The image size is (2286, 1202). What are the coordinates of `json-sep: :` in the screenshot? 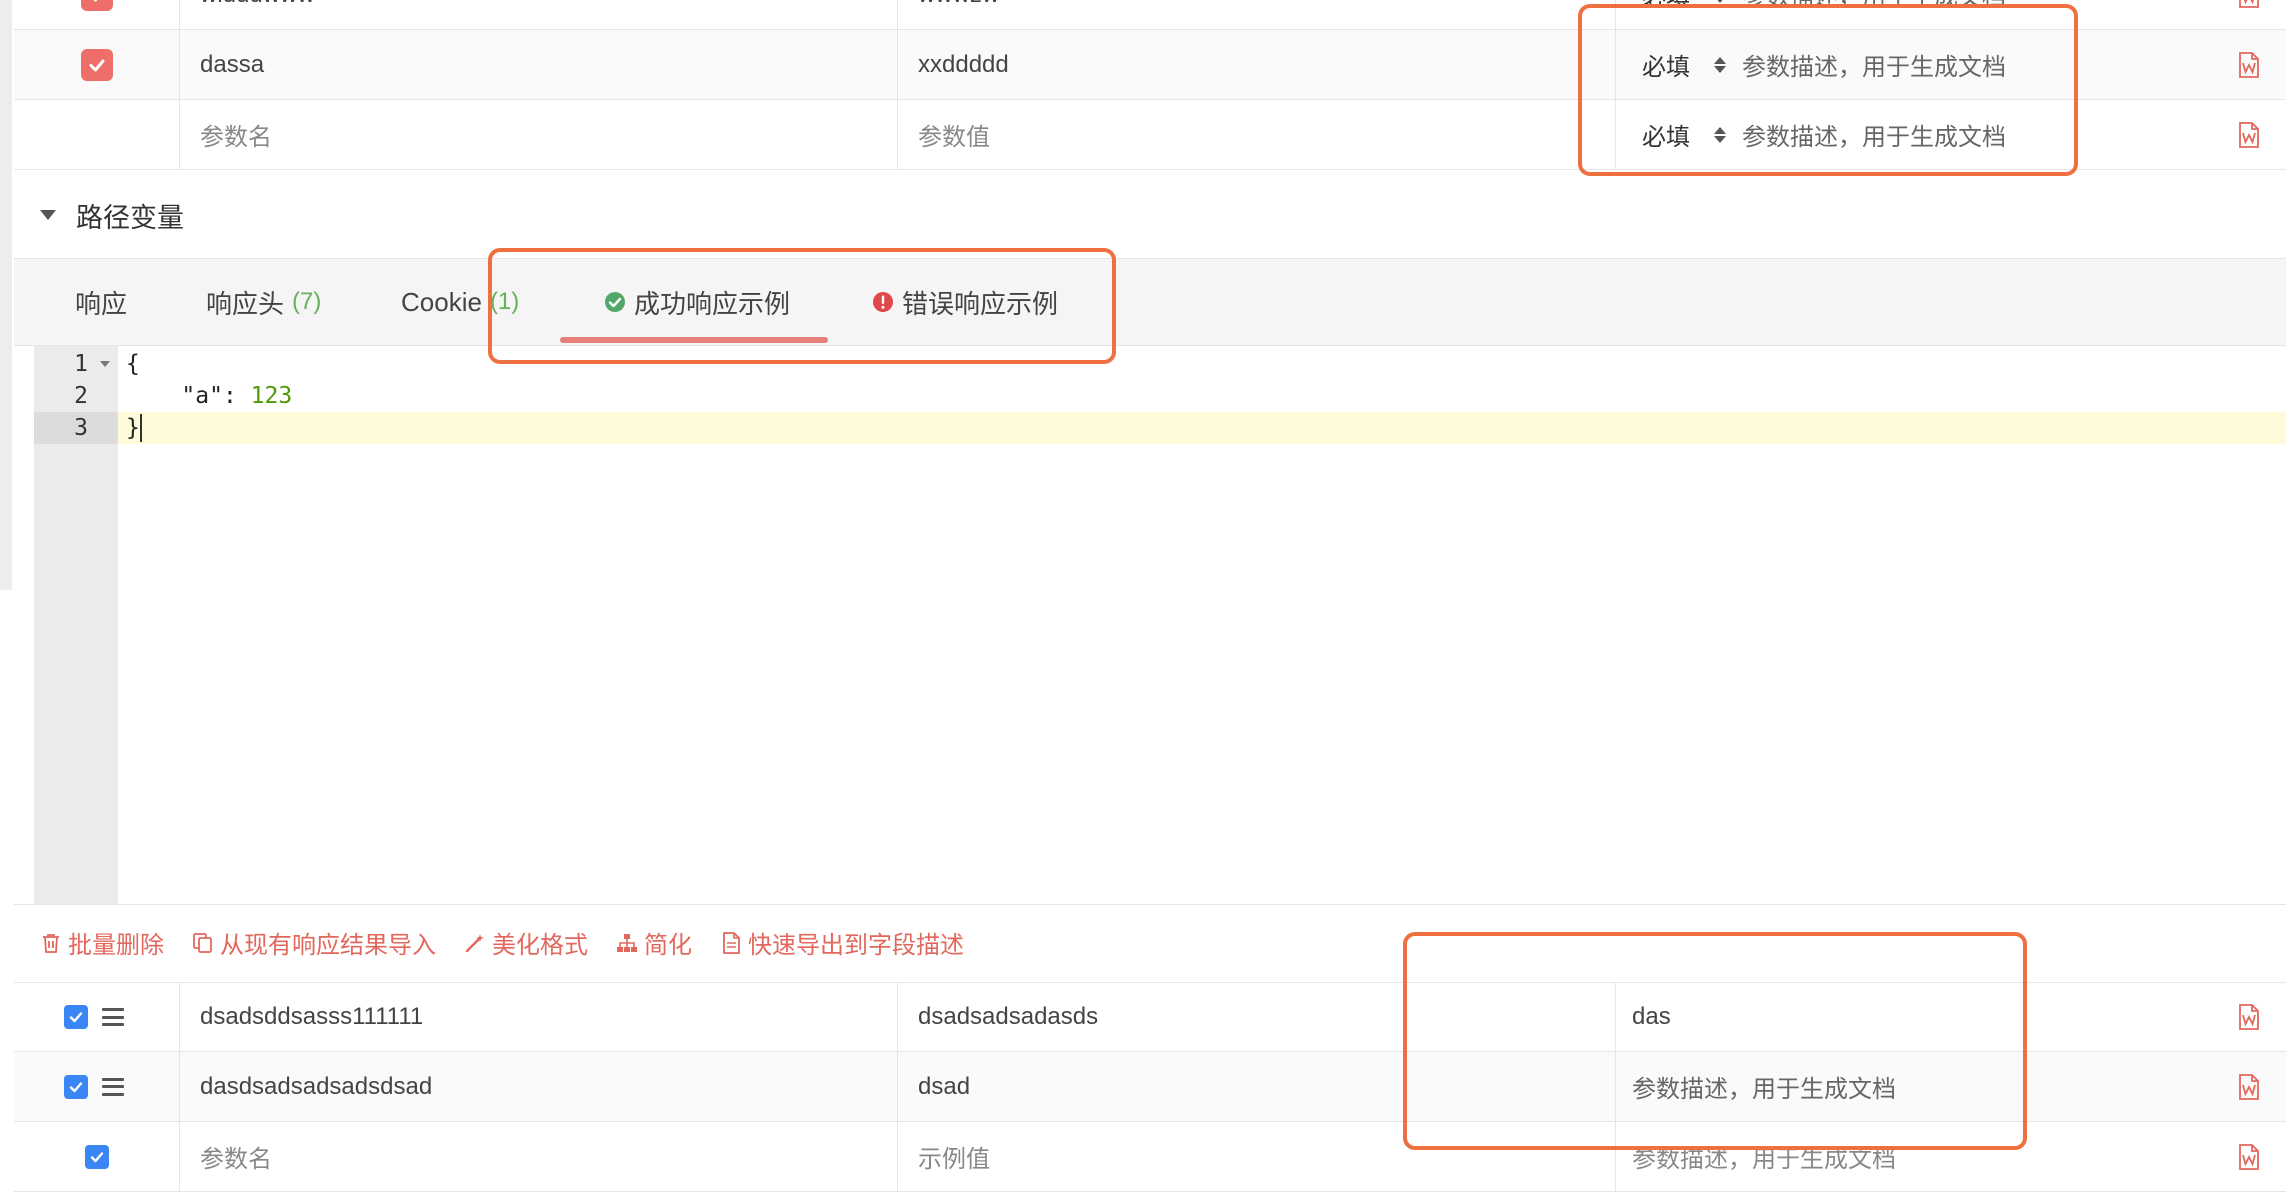 It's located at (236, 396).